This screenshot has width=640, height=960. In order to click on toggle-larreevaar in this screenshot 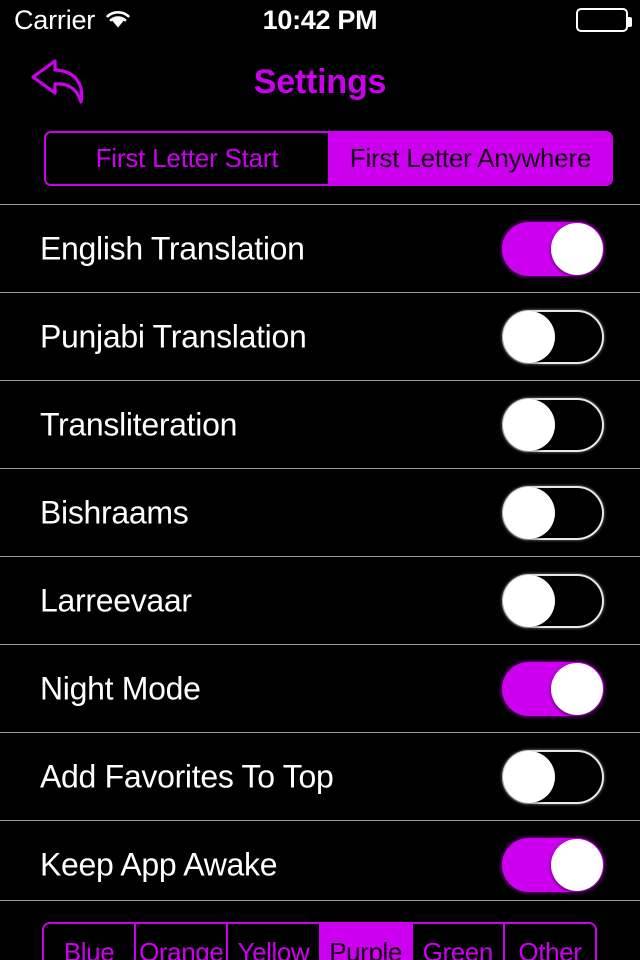, I will do `click(553, 600)`.